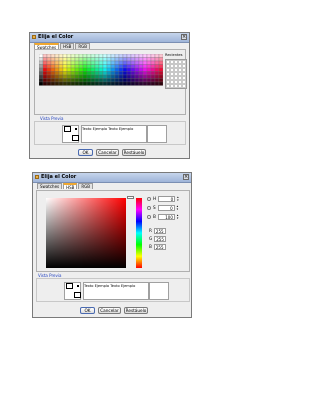 The height and width of the screenshot is (414, 320). What do you see at coordinates (130, 197) in the screenshot?
I see `hue-slider-thumb` at bounding box center [130, 197].